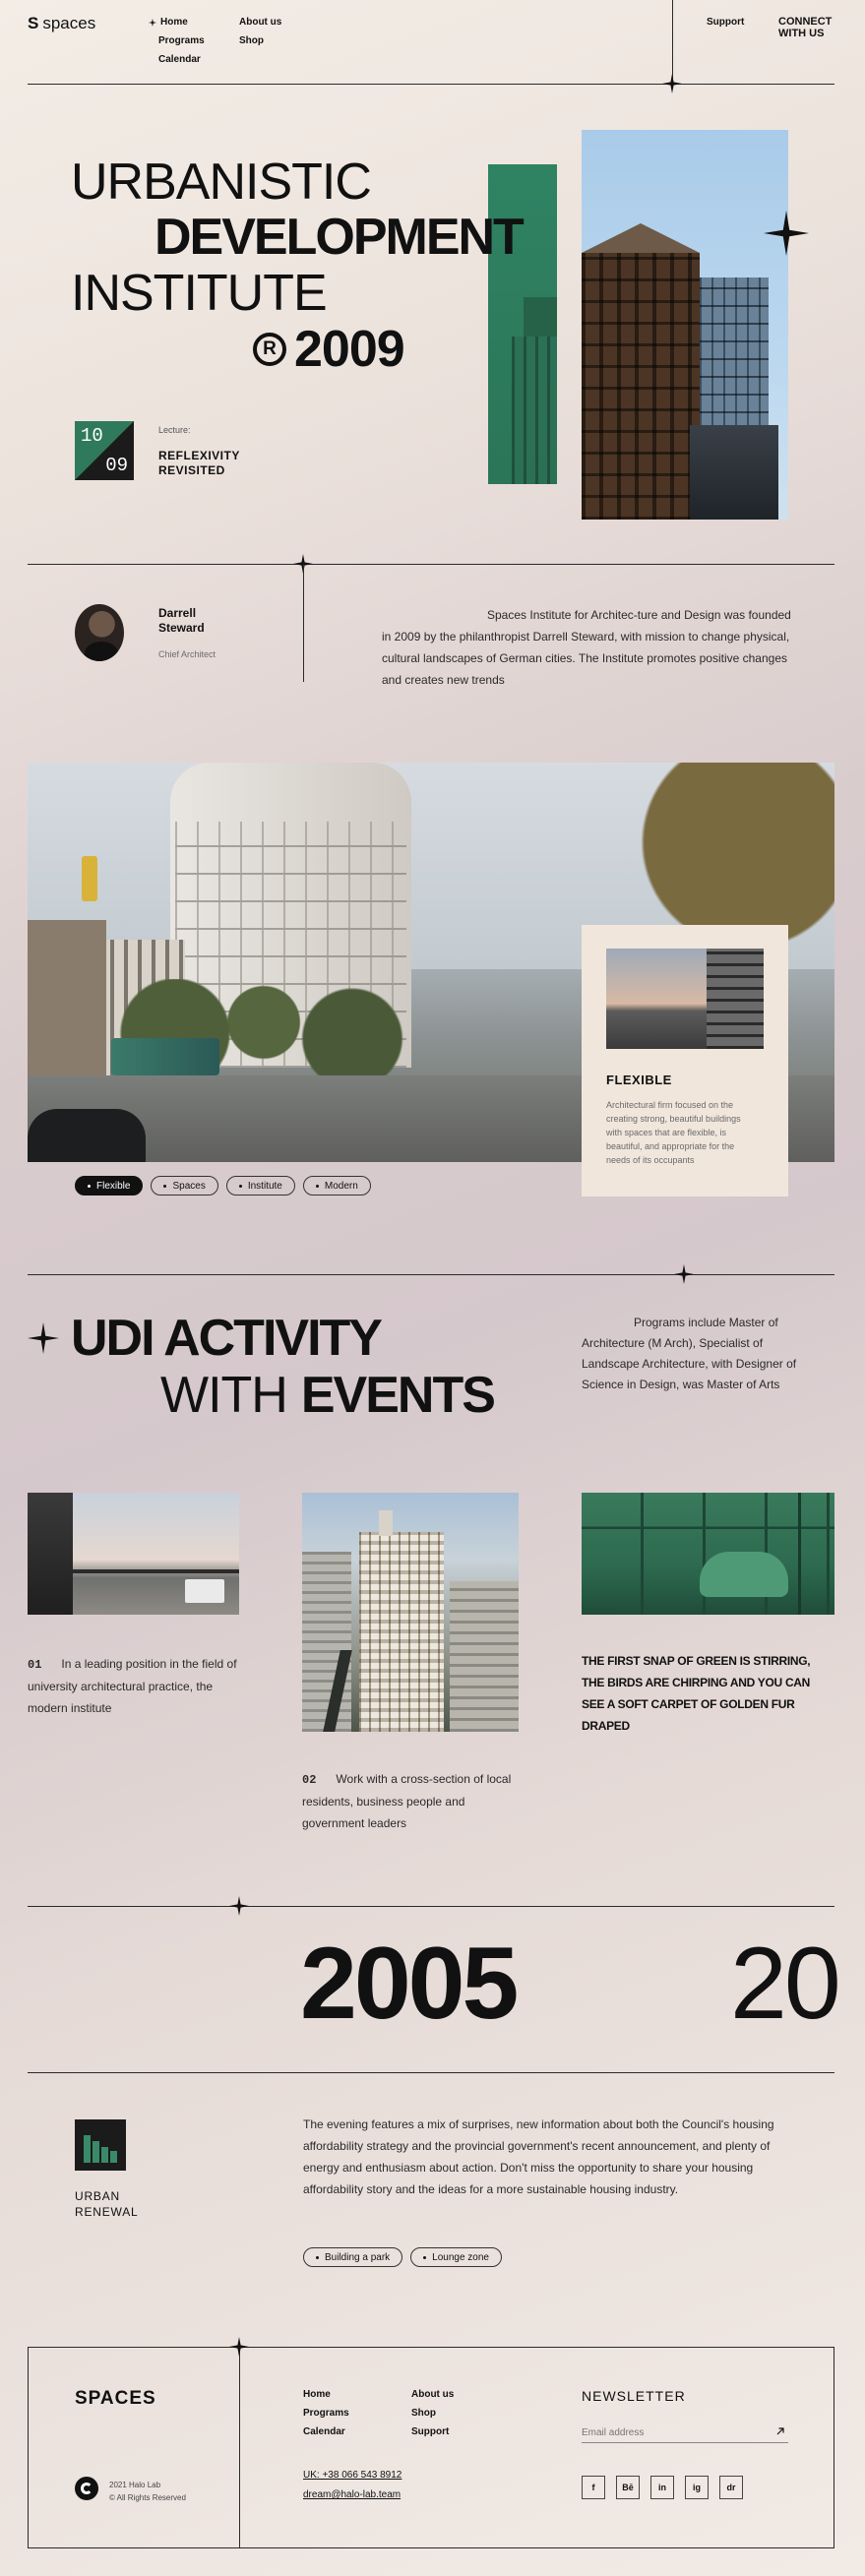 This screenshot has height=2576, width=865. I want to click on logo-text: spaces, so click(69, 23).